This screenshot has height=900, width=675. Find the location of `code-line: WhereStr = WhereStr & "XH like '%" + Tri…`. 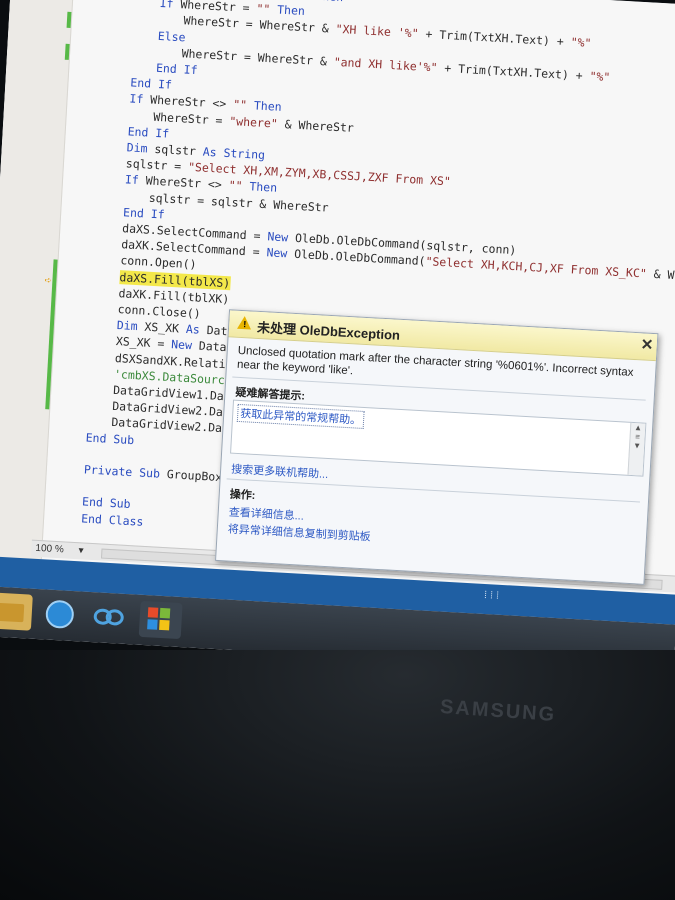

code-line: WhereStr = WhereStr & "XH like '%" + Tri… is located at coordinates (387, 32).